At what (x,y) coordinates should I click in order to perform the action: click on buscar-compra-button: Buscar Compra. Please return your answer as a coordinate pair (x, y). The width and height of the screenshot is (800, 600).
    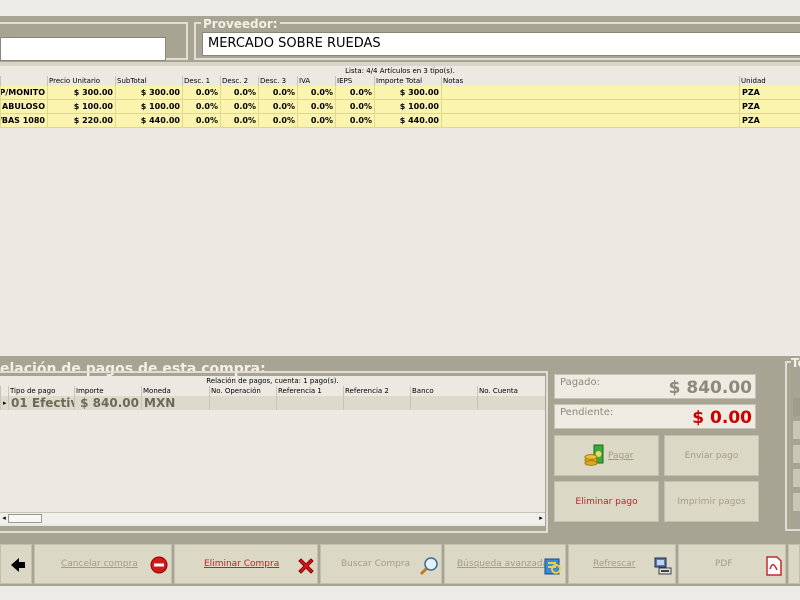
    Looking at the image, I should click on (381, 564).